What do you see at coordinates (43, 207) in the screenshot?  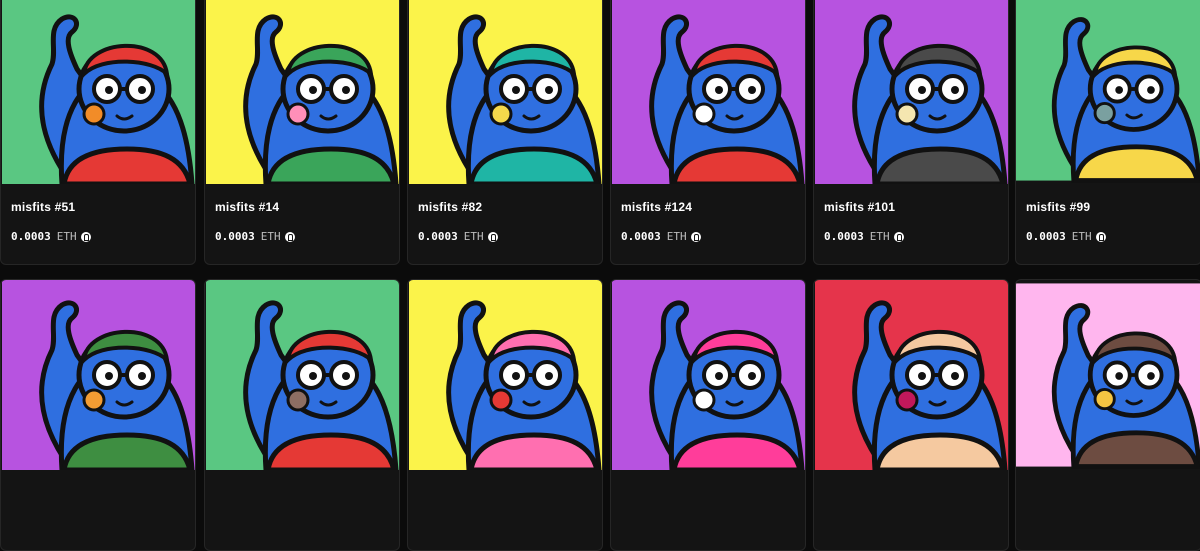 I see `nft-name: misfits #51` at bounding box center [43, 207].